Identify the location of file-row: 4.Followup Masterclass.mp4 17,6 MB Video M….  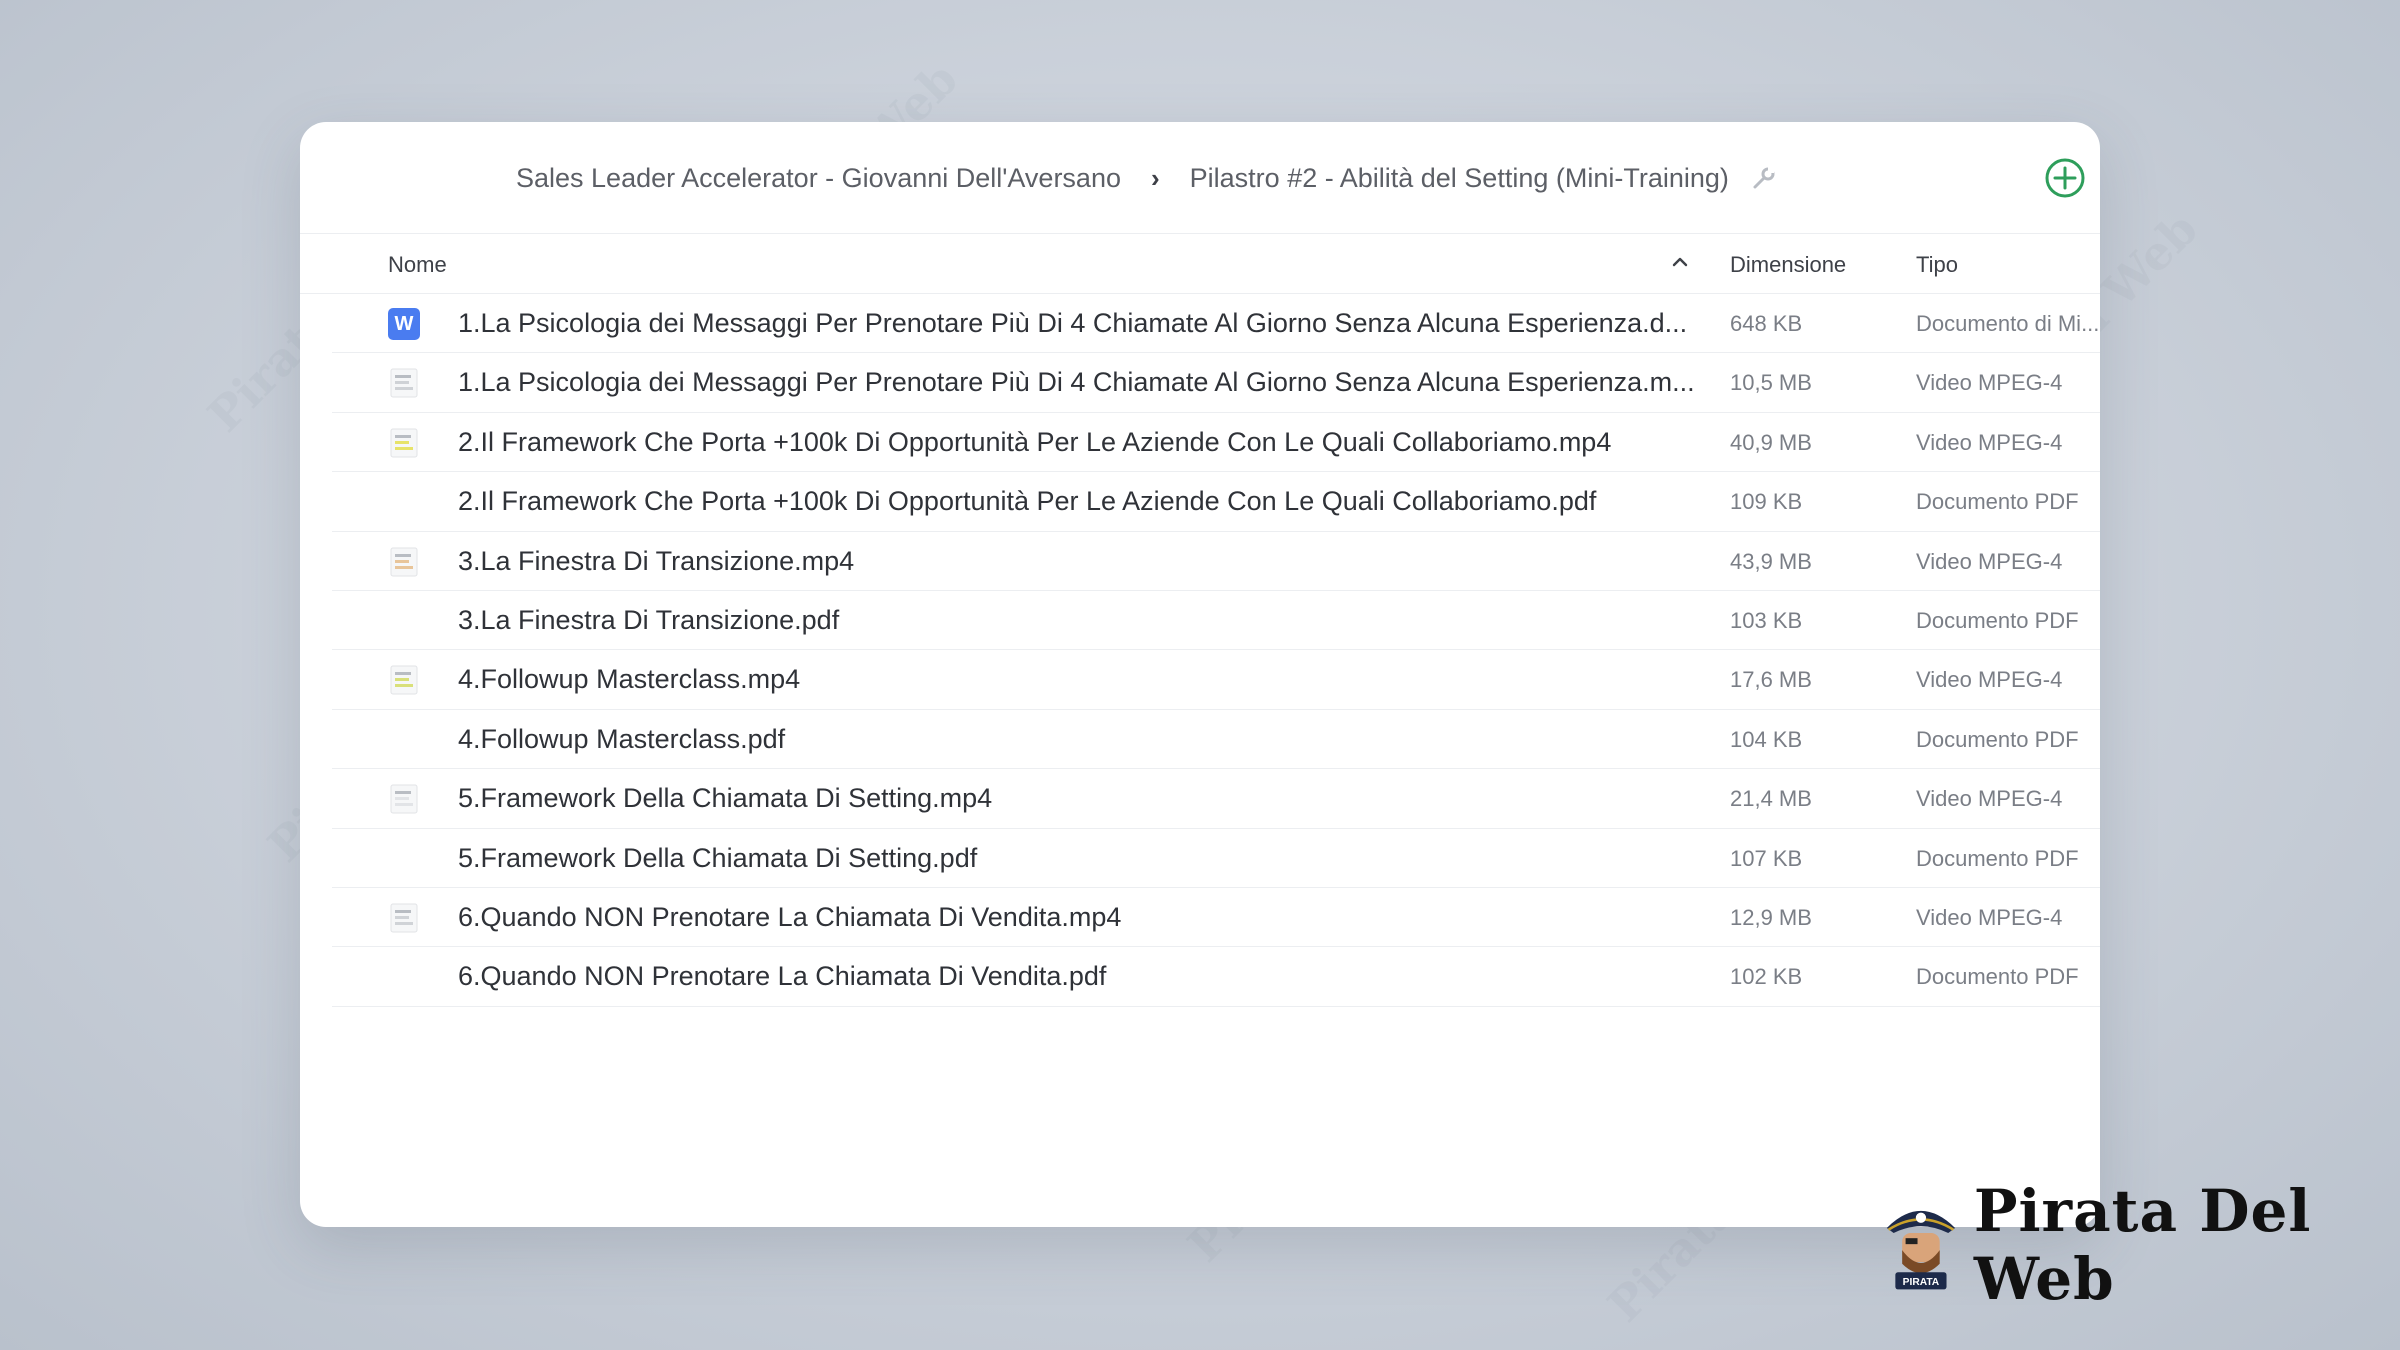
(1216, 680).